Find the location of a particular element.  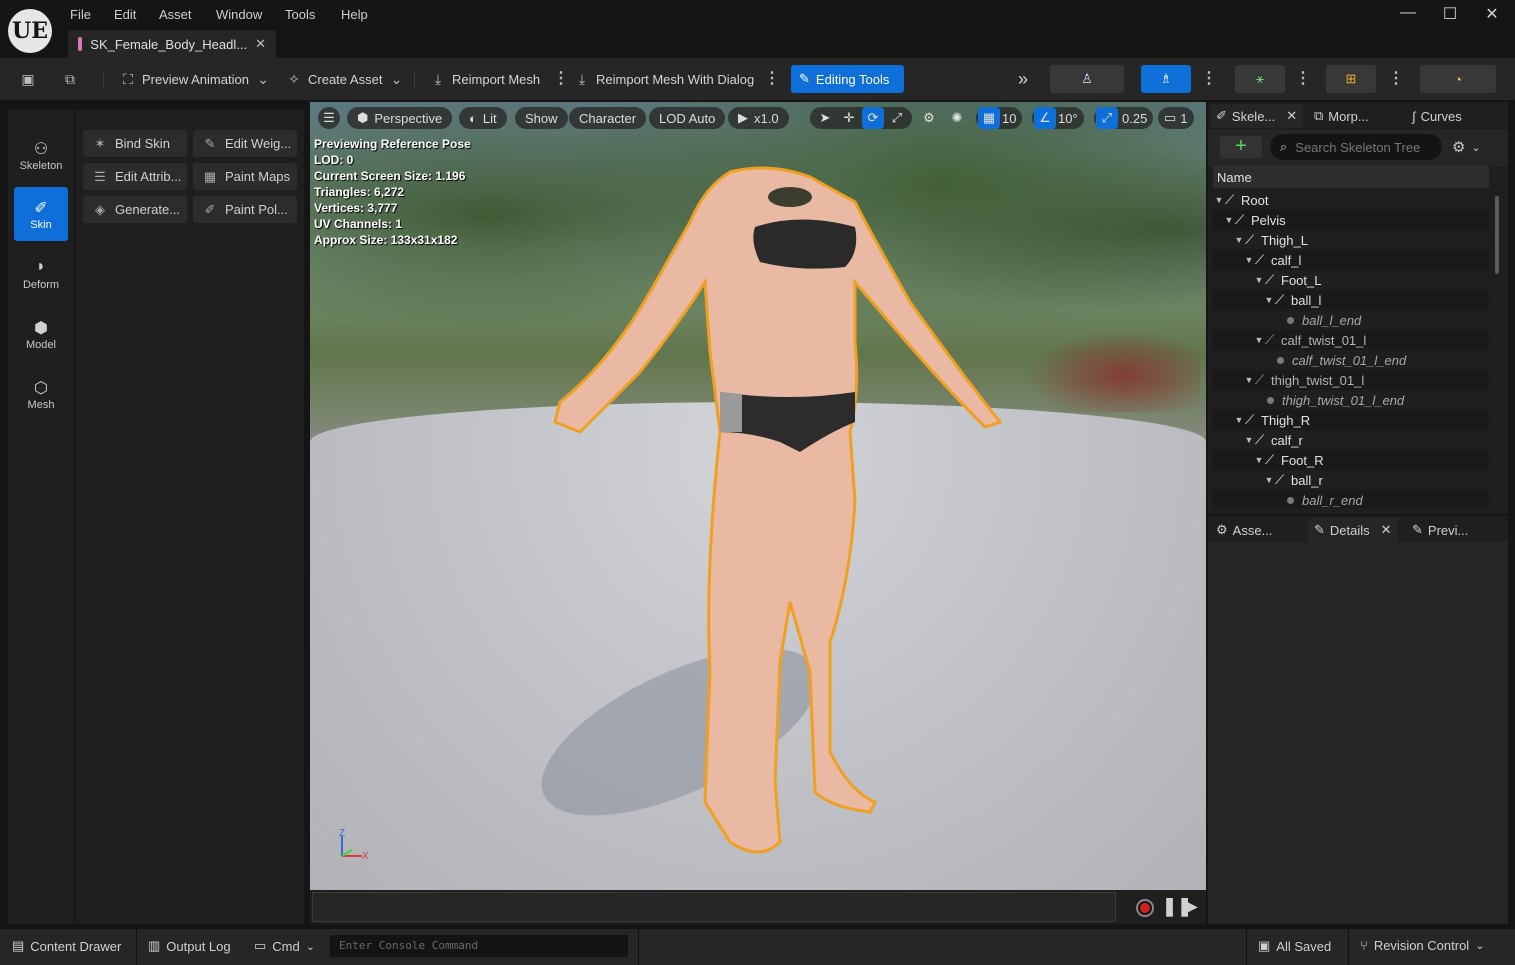

menu-asset: Asset is located at coordinates (175, 14).